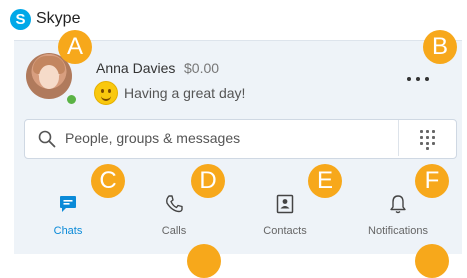  Describe the element at coordinates (68, 204) in the screenshot. I see `chat-icon` at that location.